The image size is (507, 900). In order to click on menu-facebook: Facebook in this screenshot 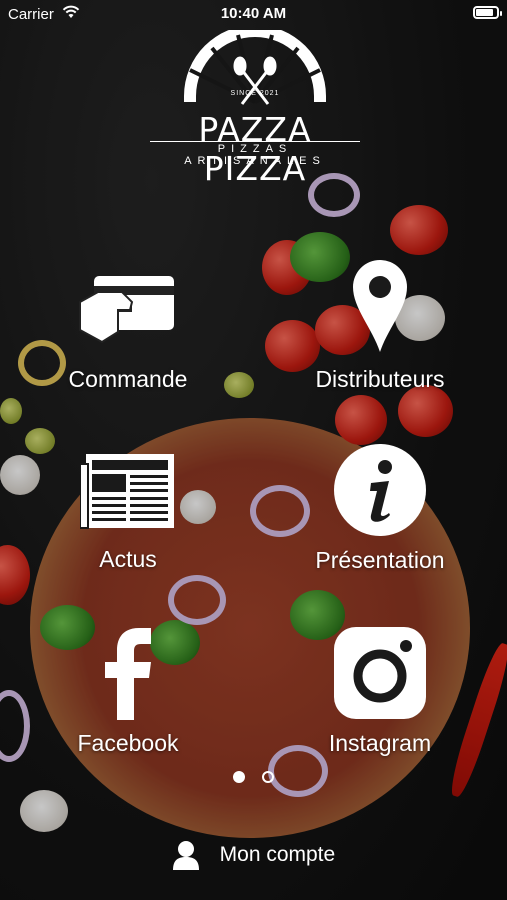, I will do `click(128, 693)`.